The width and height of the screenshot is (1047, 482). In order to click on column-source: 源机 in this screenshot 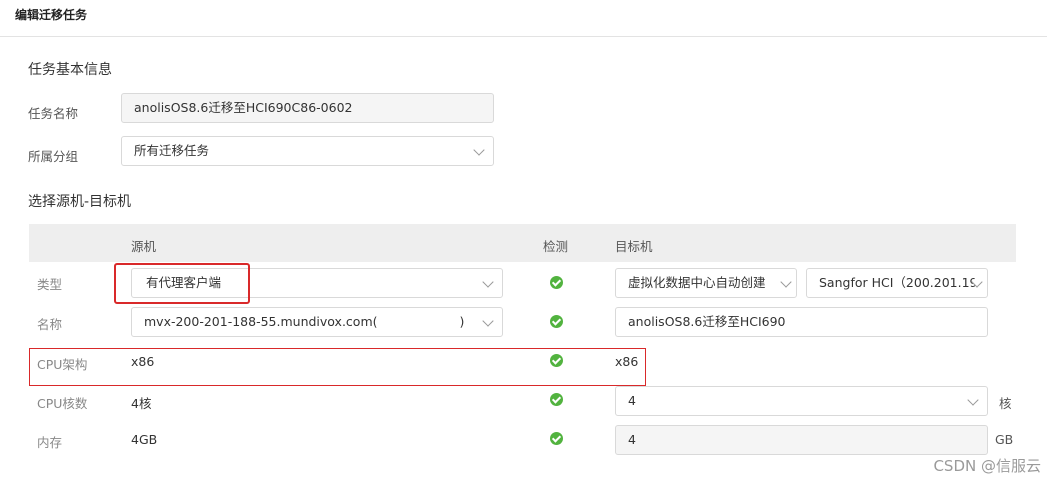, I will do `click(144, 246)`.